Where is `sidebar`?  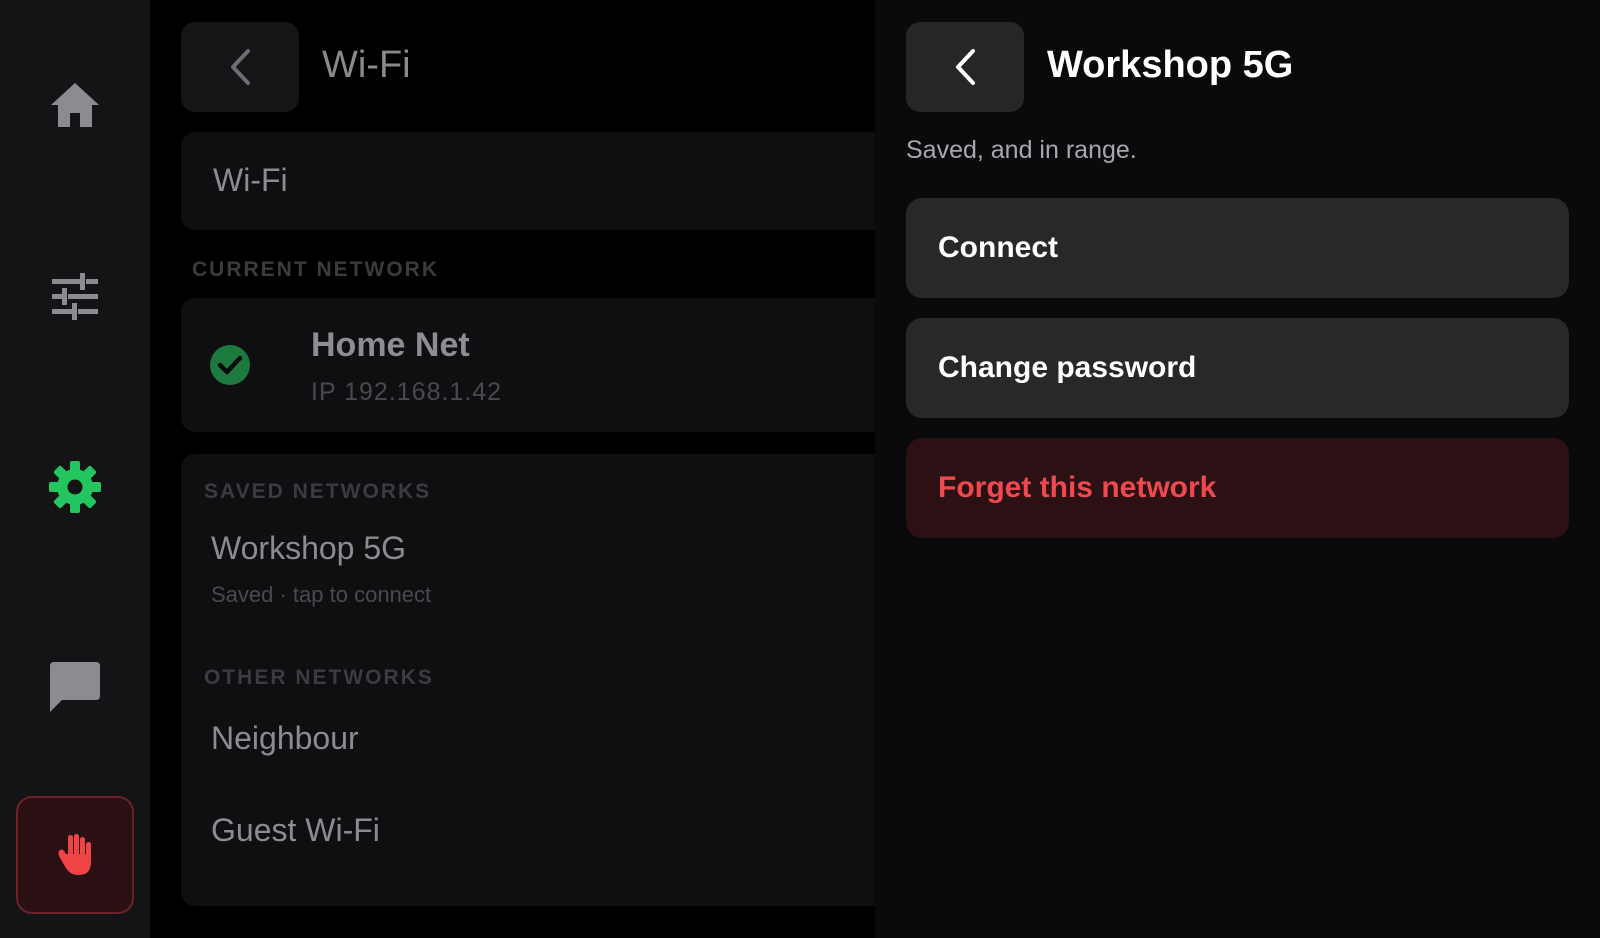
sidebar is located at coordinates (75, 469).